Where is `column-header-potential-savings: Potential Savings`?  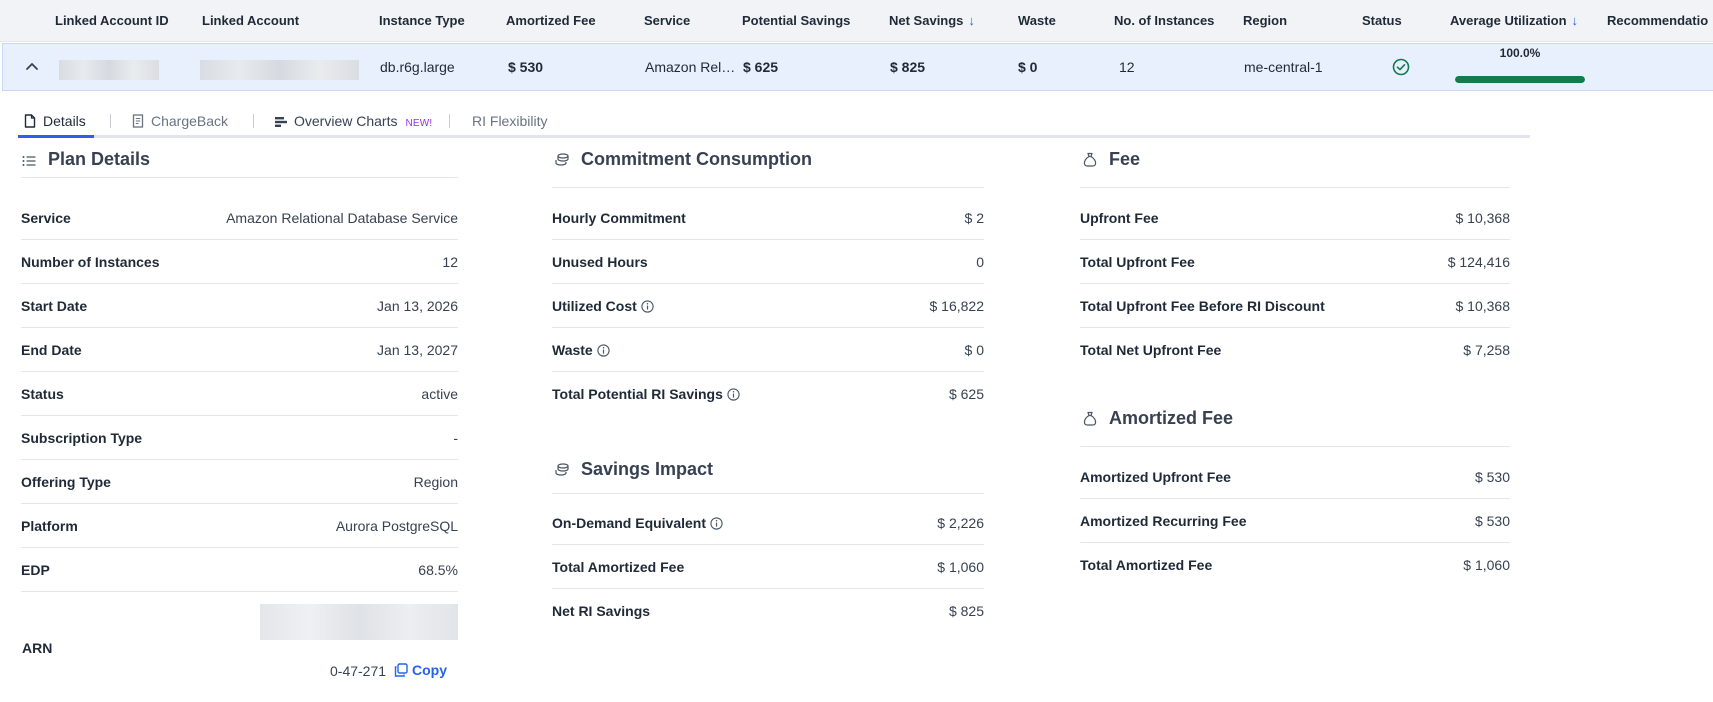 column-header-potential-savings: Potential Savings is located at coordinates (796, 21).